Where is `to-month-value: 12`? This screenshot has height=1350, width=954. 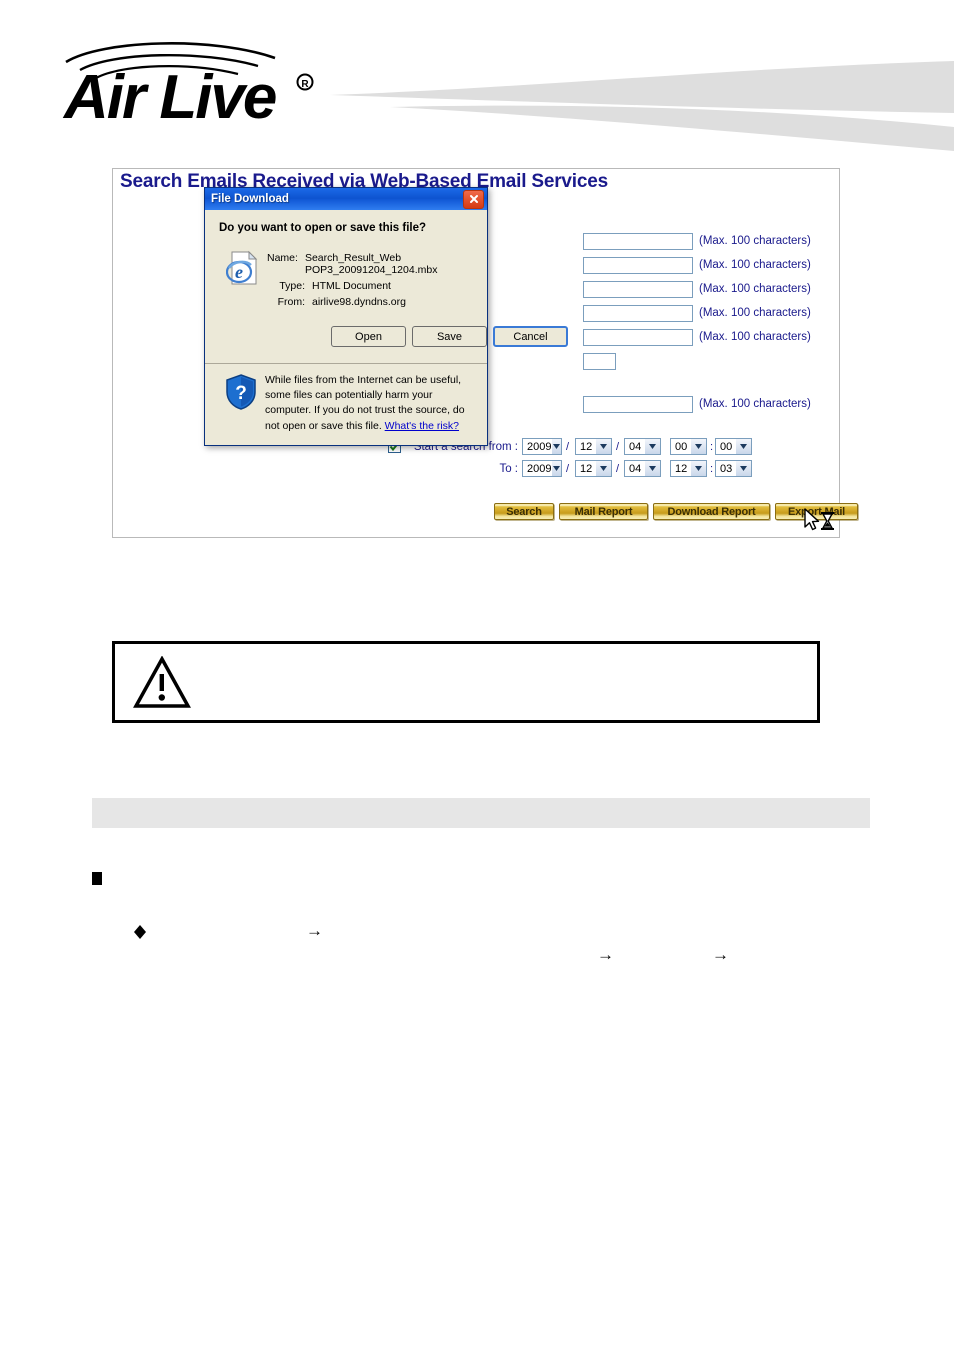 to-month-value: 12 is located at coordinates (586, 468).